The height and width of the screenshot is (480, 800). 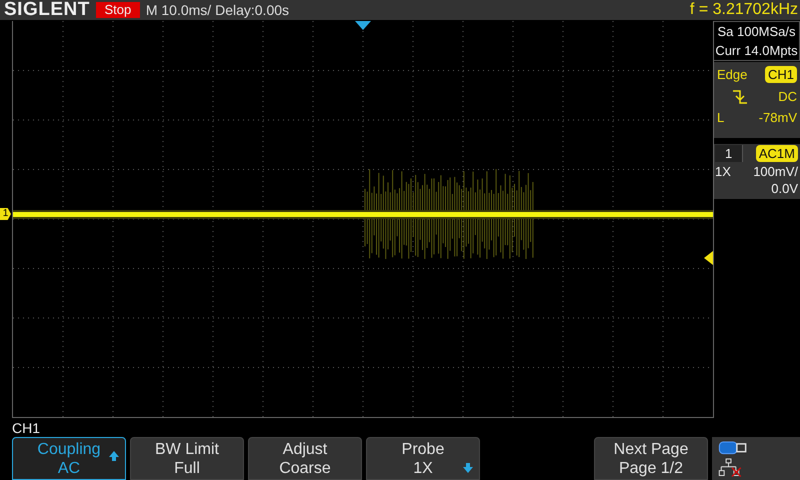 What do you see at coordinates (777, 117) in the screenshot?
I see `trigger-level-readout: -78mV` at bounding box center [777, 117].